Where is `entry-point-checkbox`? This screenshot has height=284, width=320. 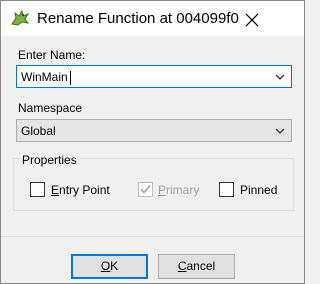 entry-point-checkbox is located at coordinates (37, 189).